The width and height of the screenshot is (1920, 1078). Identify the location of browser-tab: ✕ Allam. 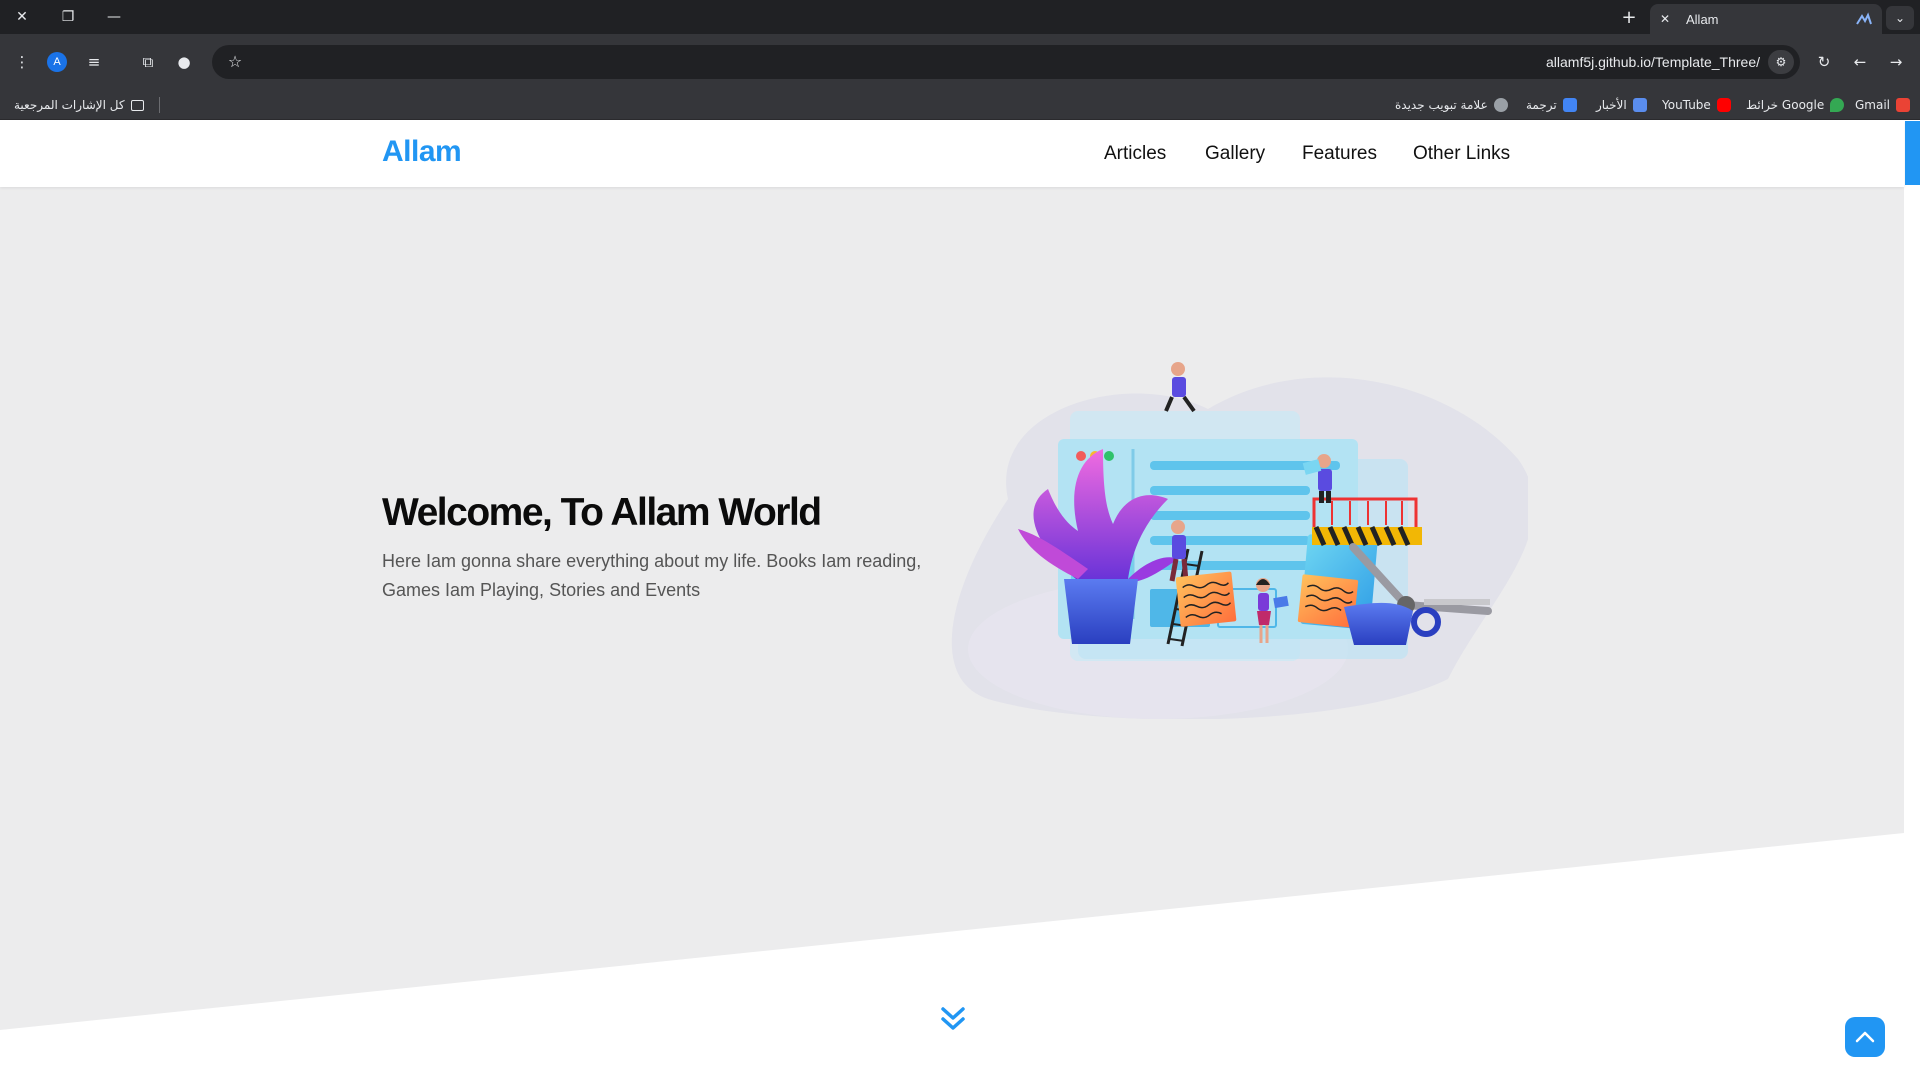
(1766, 19).